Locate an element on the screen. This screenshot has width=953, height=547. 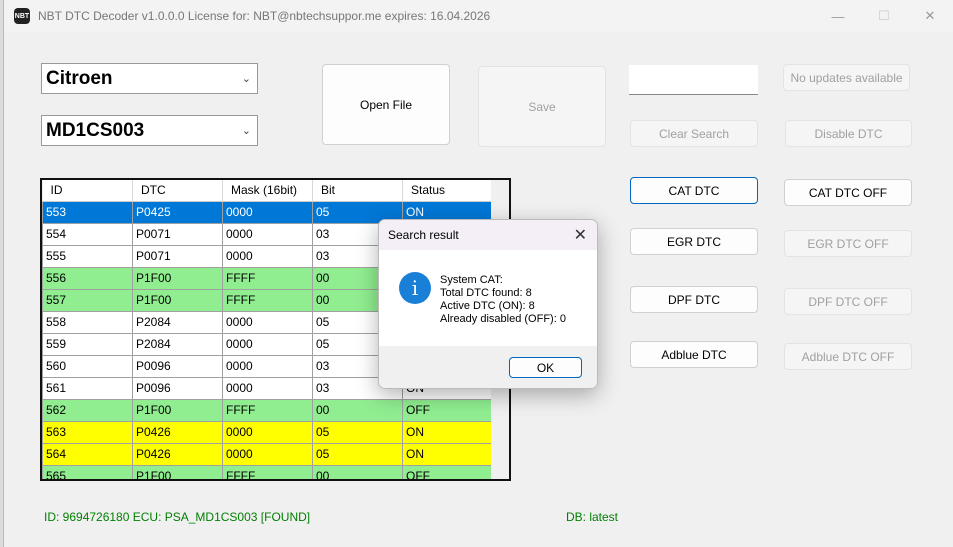
cell-id: 553 is located at coordinates (87, 212).